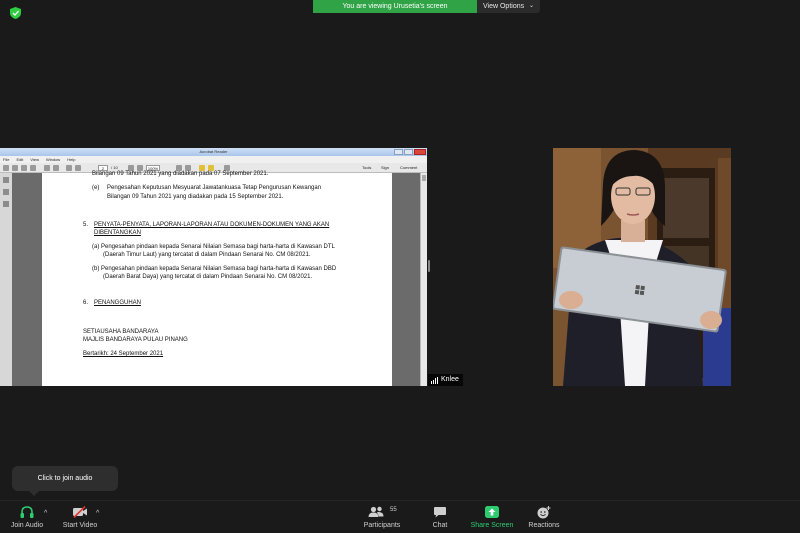  I want to click on sign-tab: Sign, so click(385, 167).